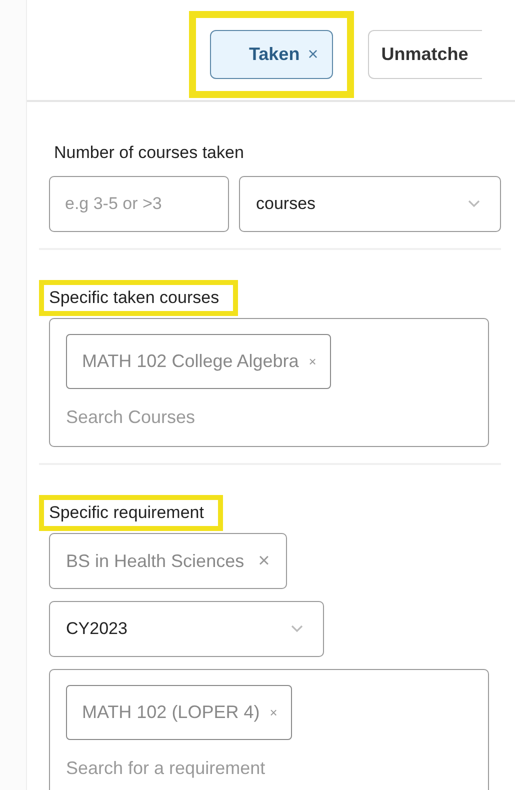 The width and height of the screenshot is (515, 790). What do you see at coordinates (131, 513) in the screenshot?
I see `section-label: Specific requirement` at bounding box center [131, 513].